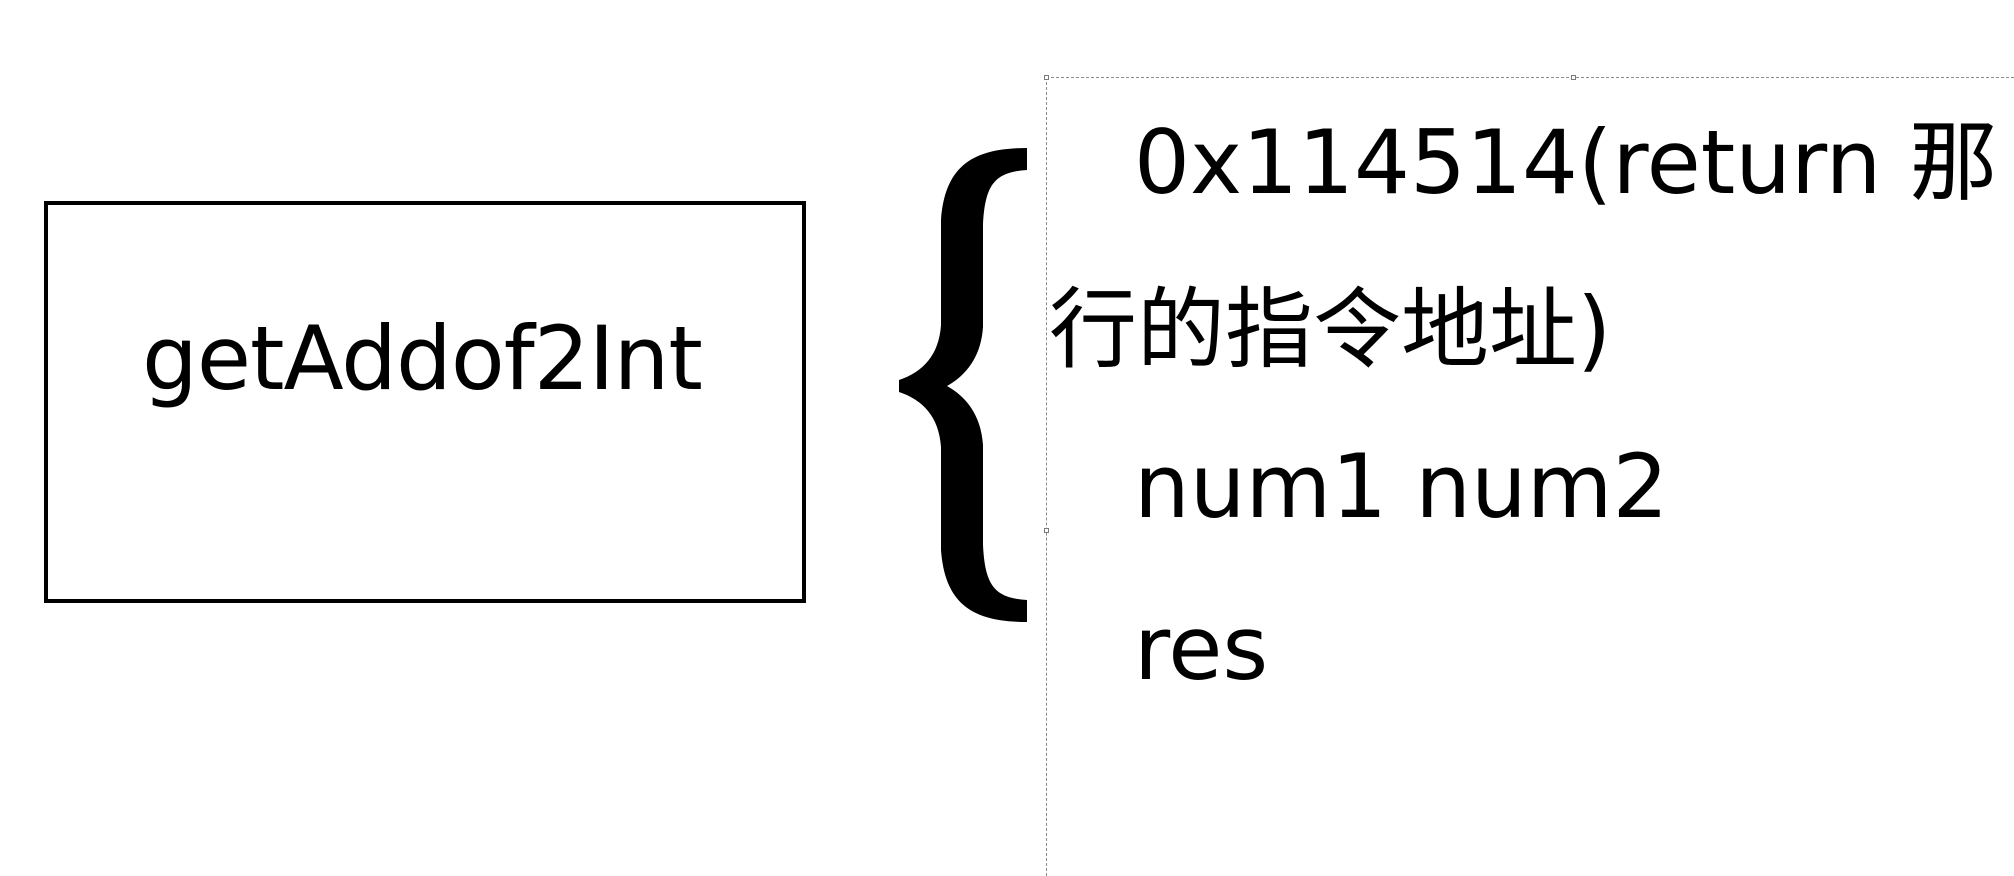  I want to click on local-var-line: res, so click(1201, 648).